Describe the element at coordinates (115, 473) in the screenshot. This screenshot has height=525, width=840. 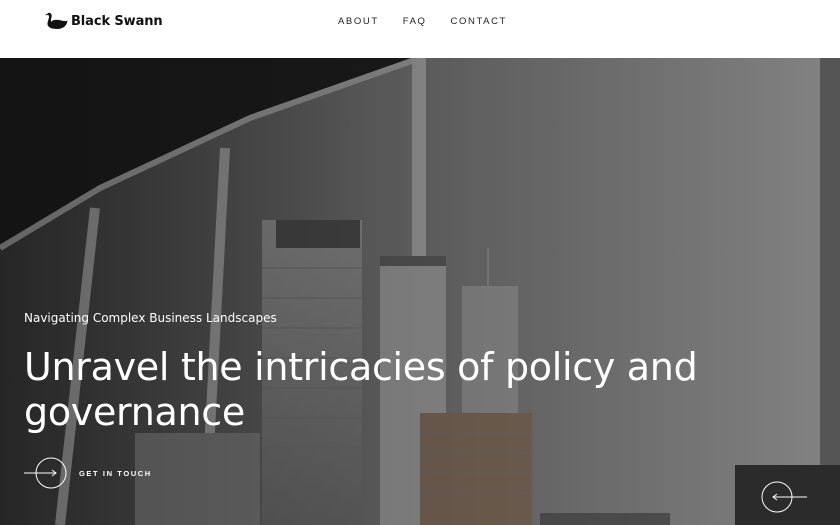
I see `get-in-touch-label: GET IN TOUCH` at that location.